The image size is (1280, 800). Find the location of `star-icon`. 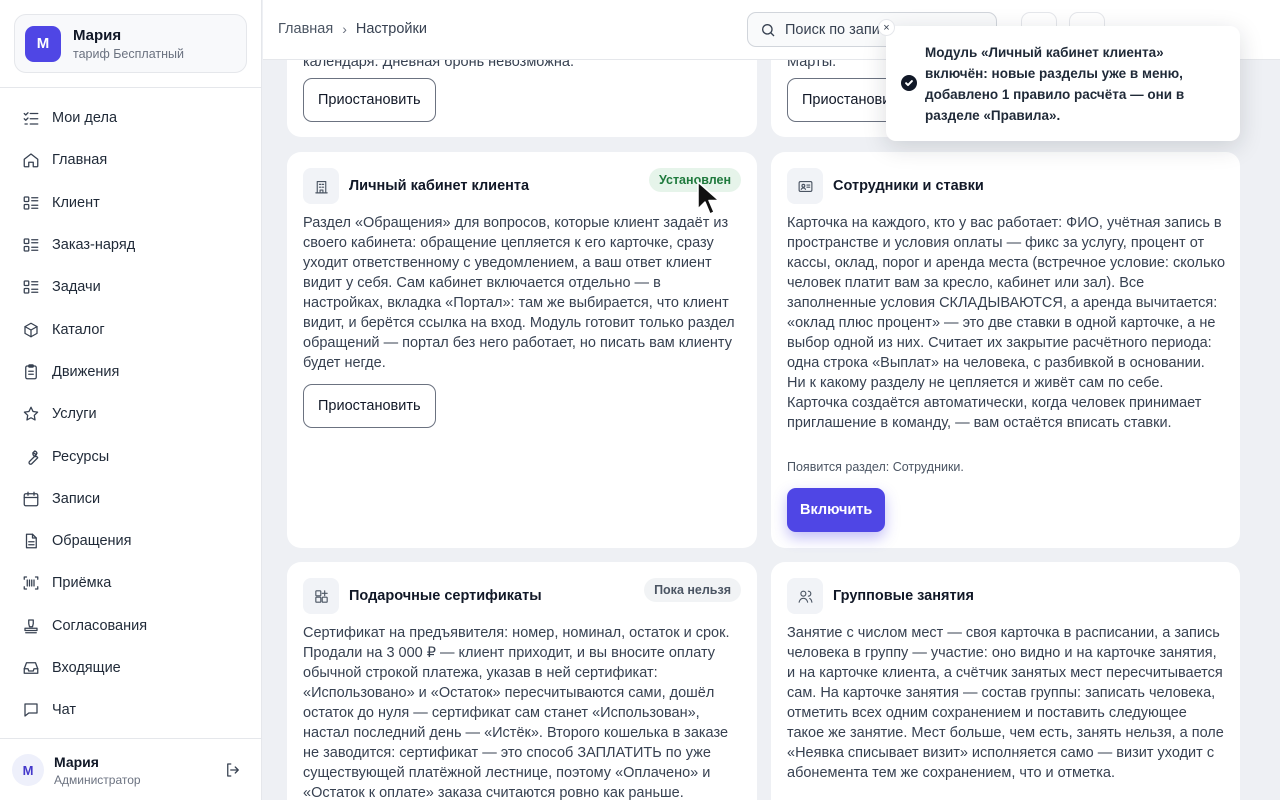

star-icon is located at coordinates (31, 413).